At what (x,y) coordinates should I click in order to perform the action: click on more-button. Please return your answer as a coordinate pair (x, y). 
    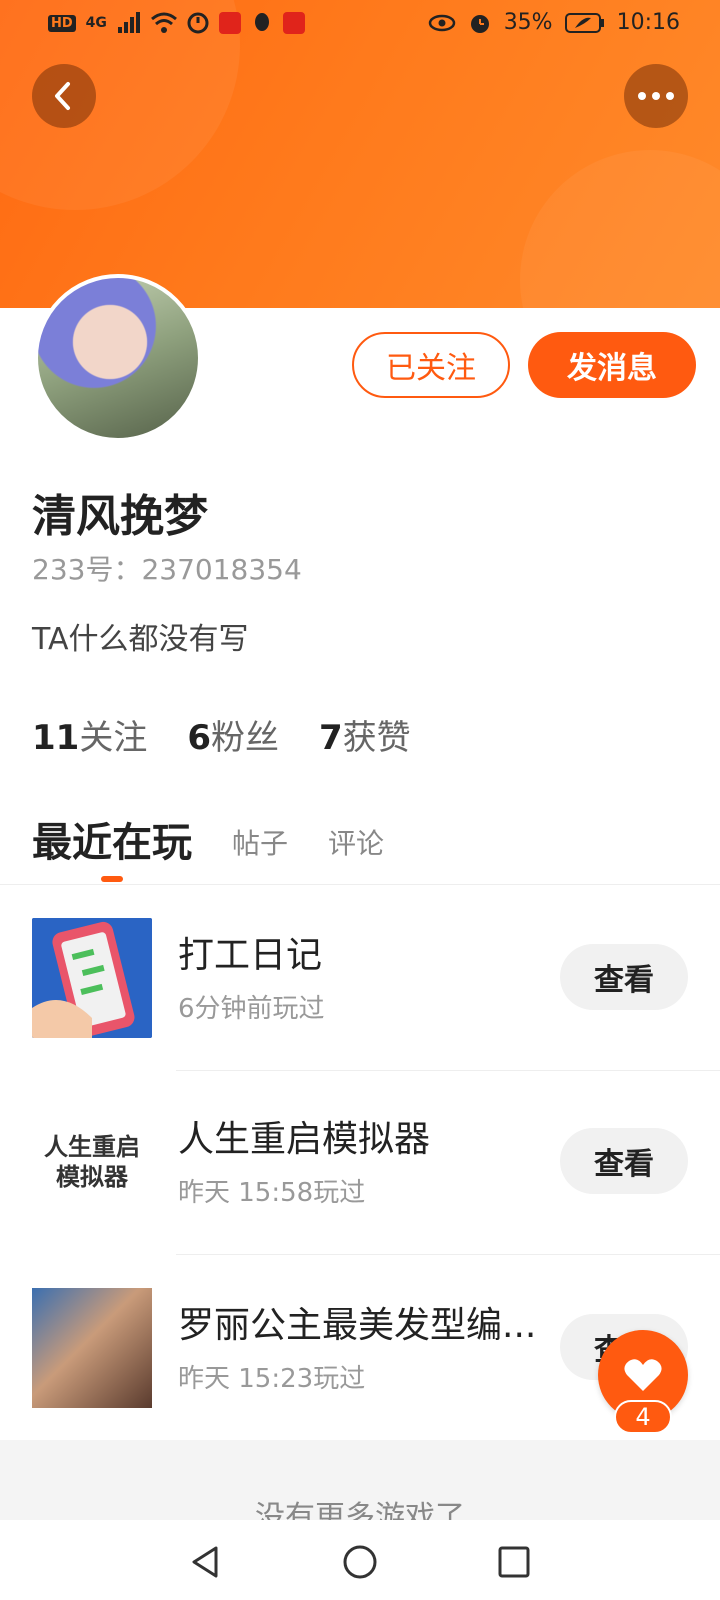
    Looking at the image, I should click on (656, 96).